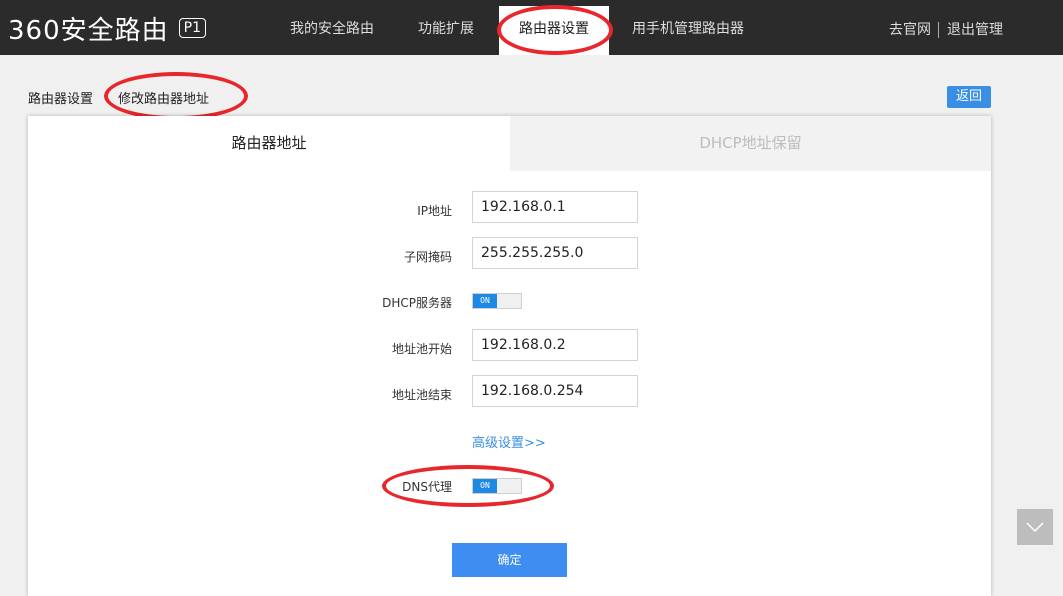  Describe the element at coordinates (750, 143) in the screenshot. I see `tab-dhcp-reservation: DHCP地址保留` at that location.